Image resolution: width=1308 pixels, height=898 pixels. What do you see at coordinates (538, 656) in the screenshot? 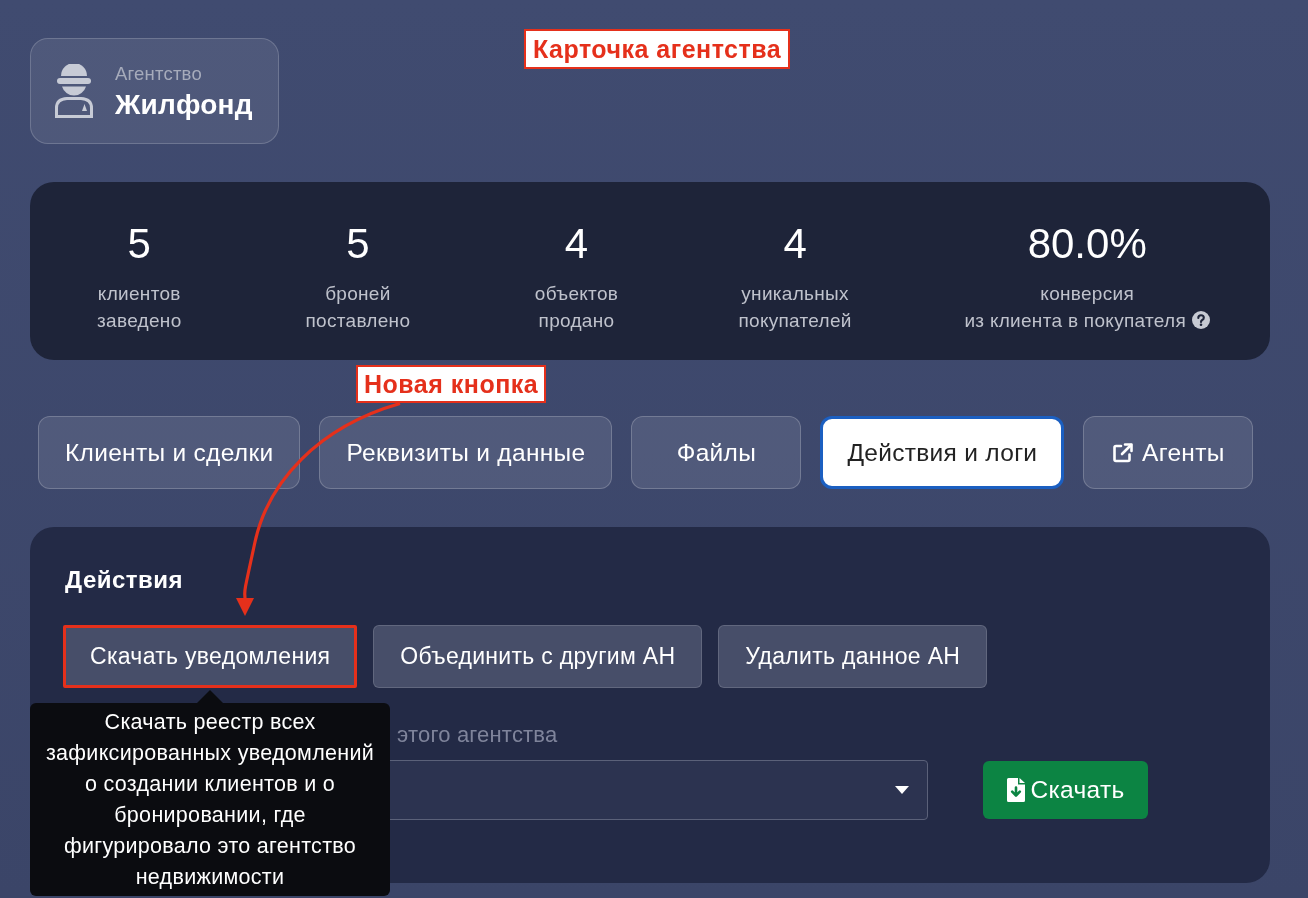
I see `action-button: Объединить с другим АН` at bounding box center [538, 656].